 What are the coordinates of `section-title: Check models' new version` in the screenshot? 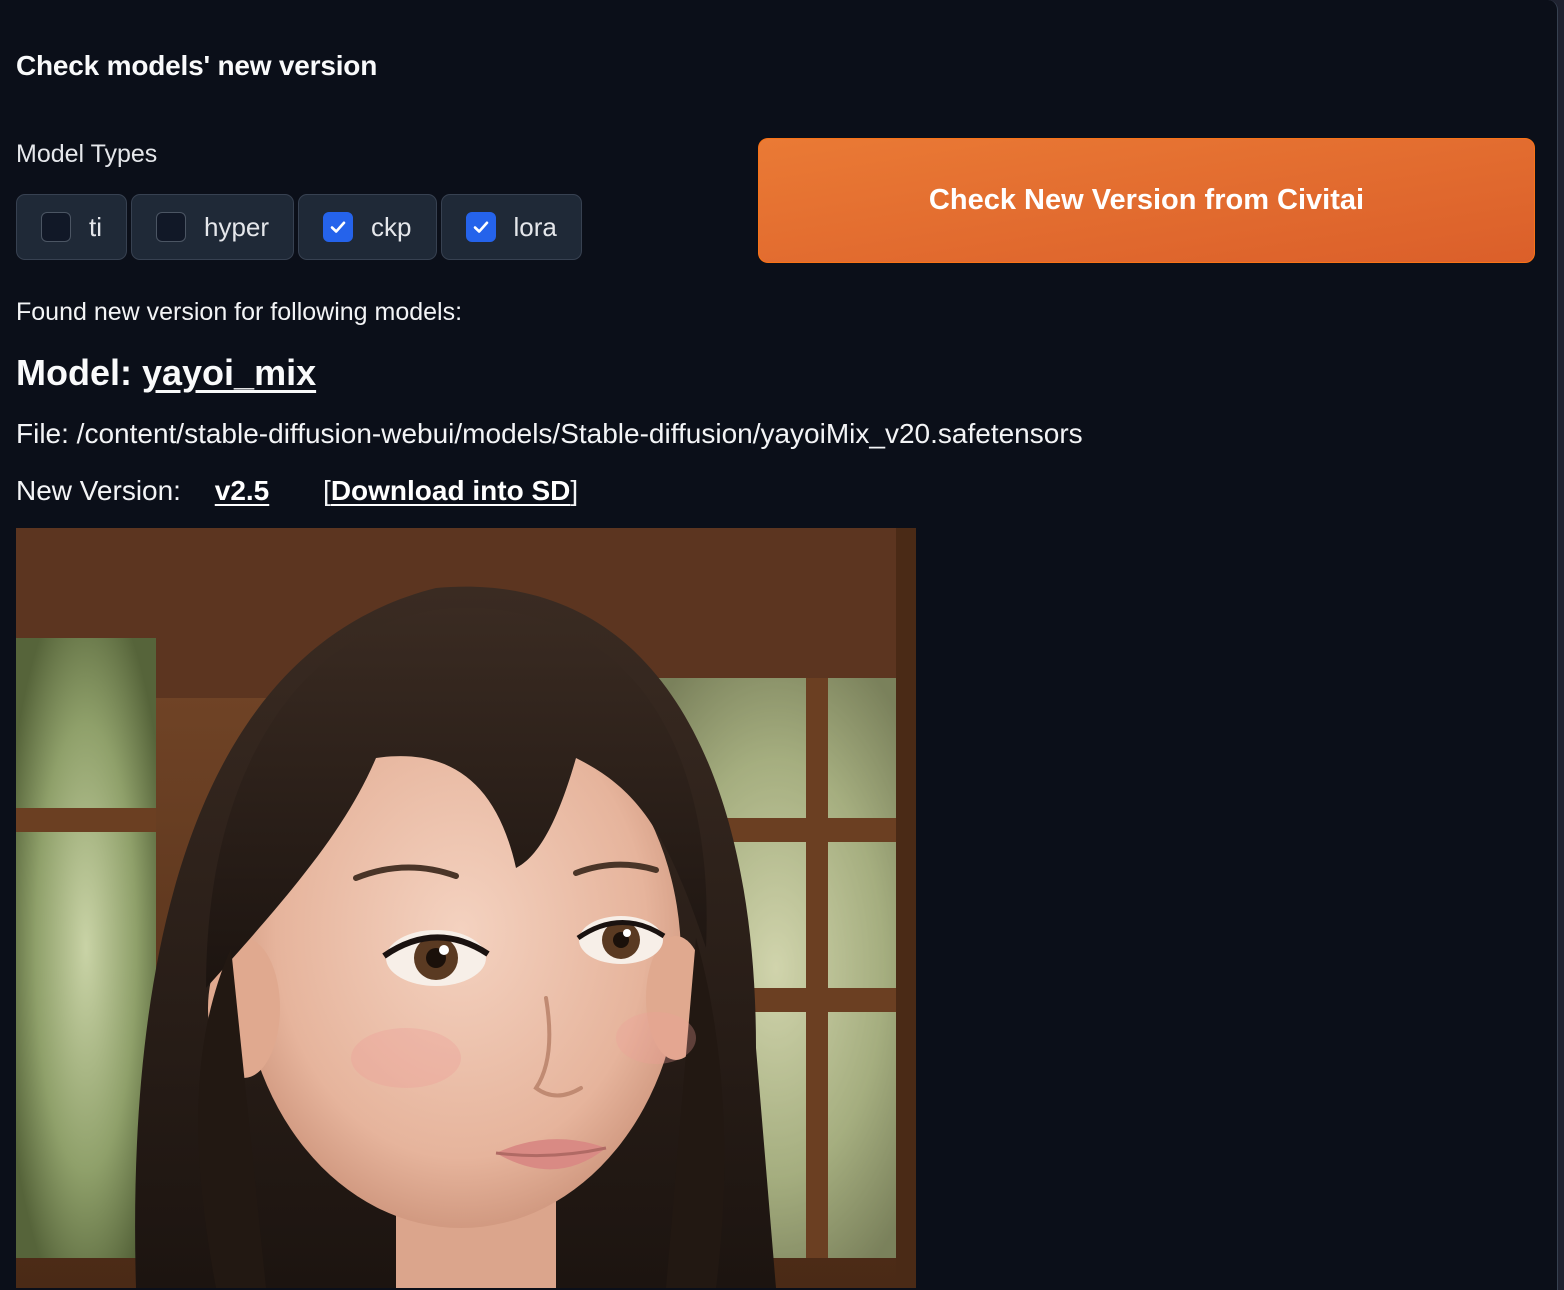 It's located at (197, 65).